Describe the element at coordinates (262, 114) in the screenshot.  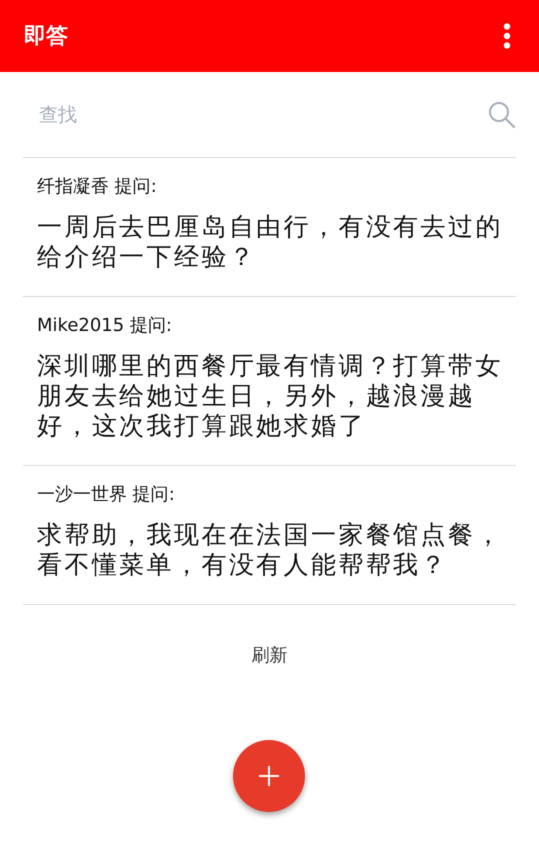
I see `search-field: 查找` at that location.